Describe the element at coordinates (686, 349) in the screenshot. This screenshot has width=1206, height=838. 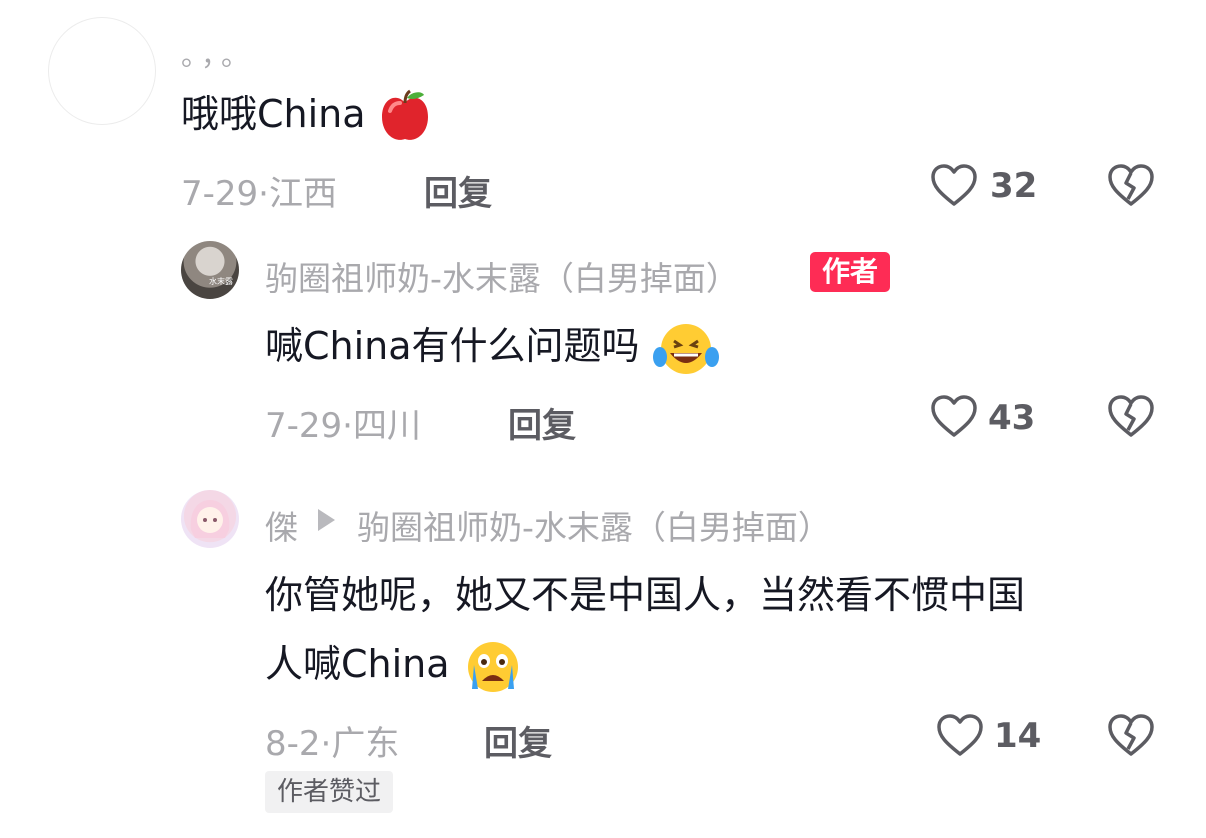
I see `laughing-tears-emoji` at that location.